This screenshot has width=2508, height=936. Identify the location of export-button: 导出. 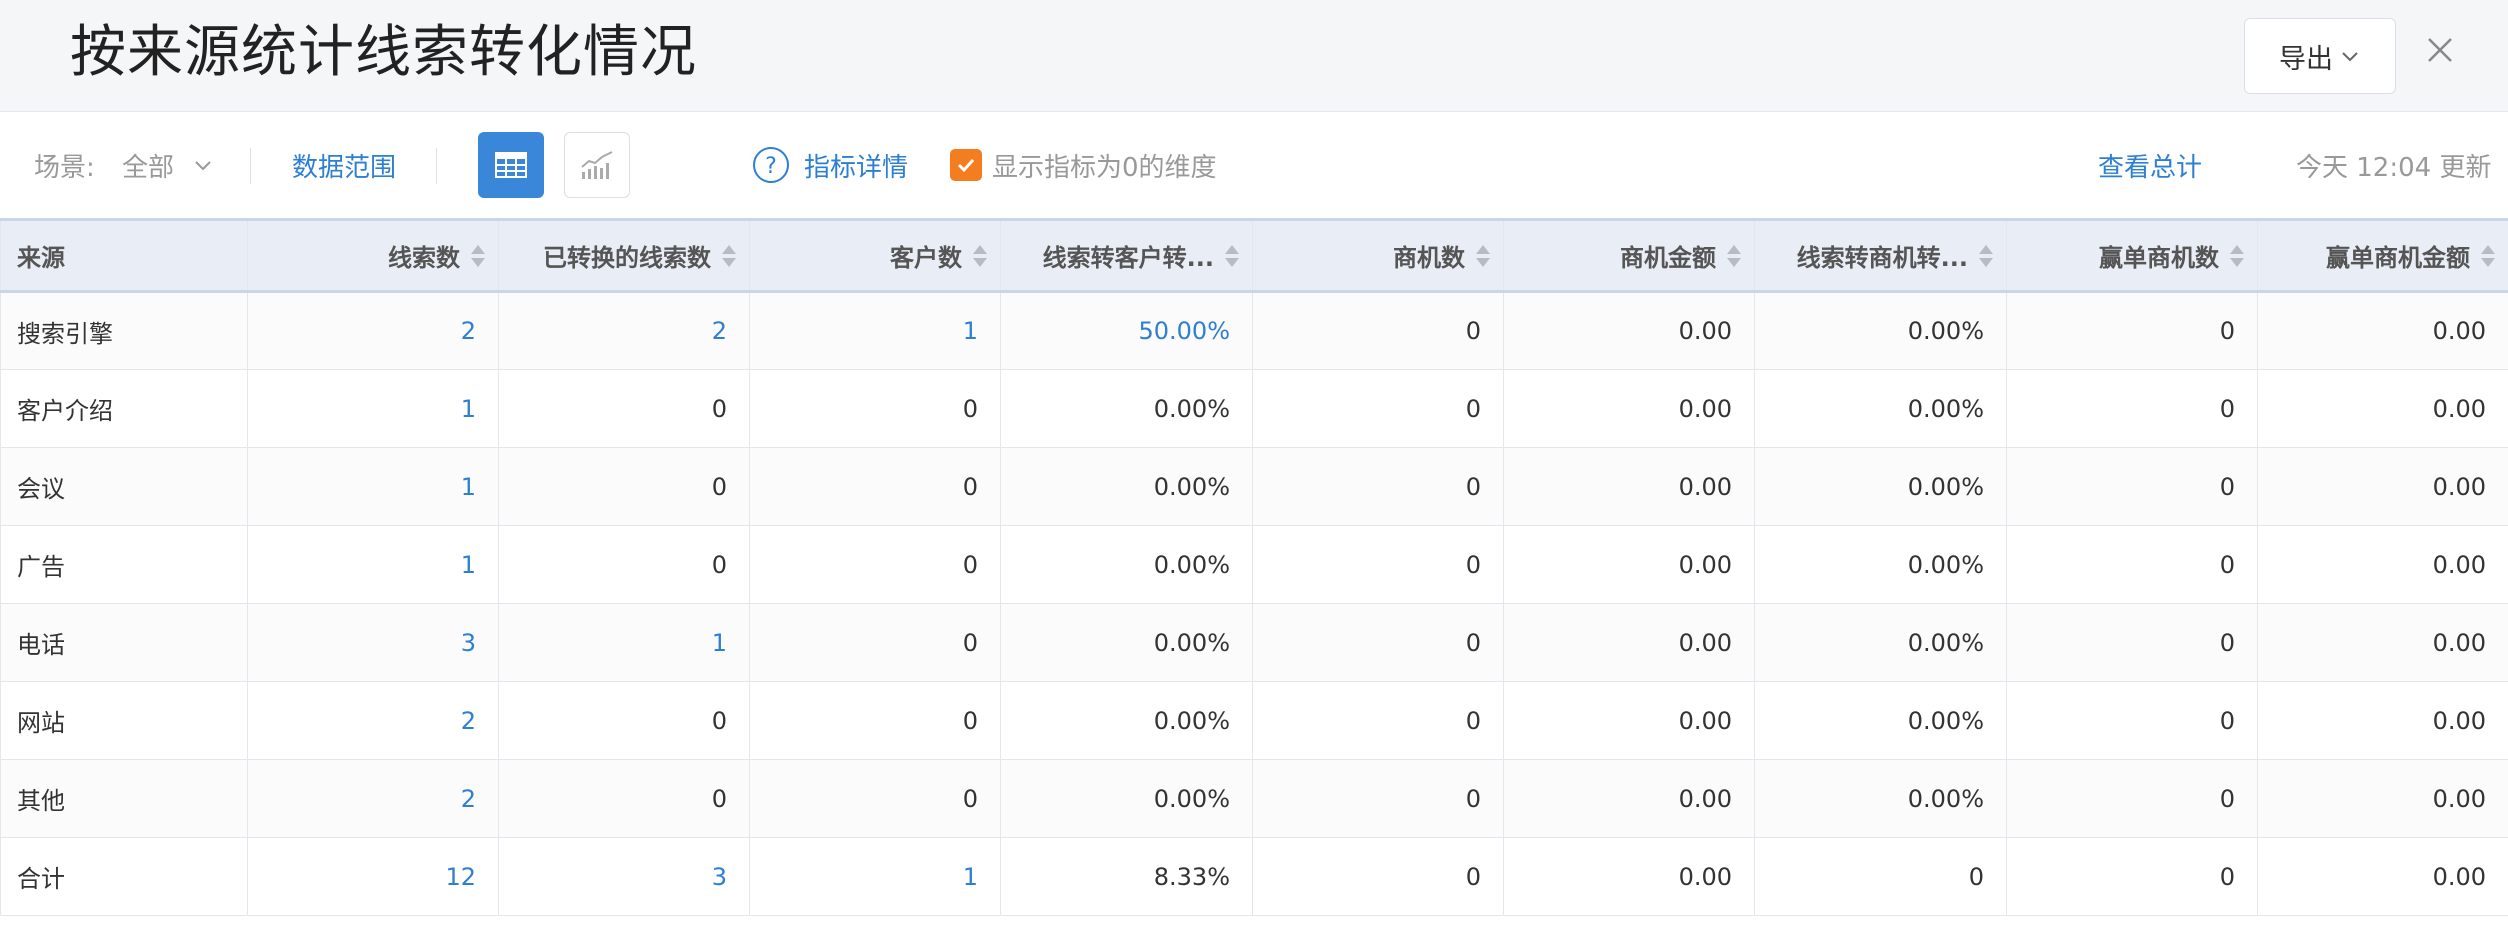
(2320, 56).